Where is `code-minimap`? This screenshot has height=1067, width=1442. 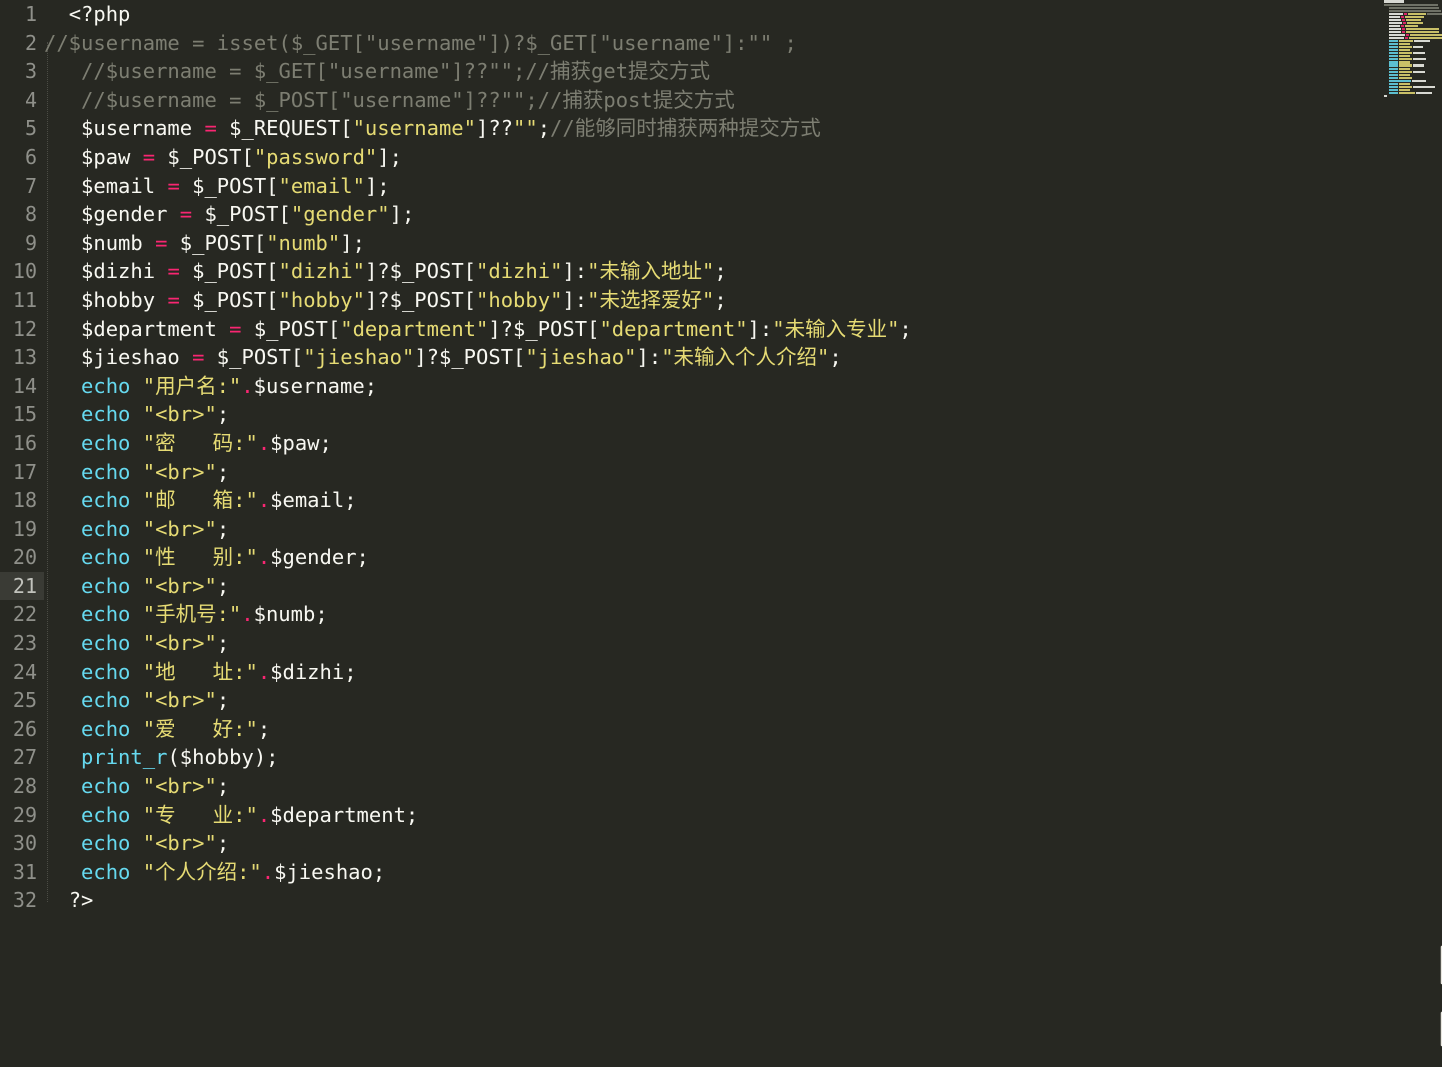
code-minimap is located at coordinates (1411, 533).